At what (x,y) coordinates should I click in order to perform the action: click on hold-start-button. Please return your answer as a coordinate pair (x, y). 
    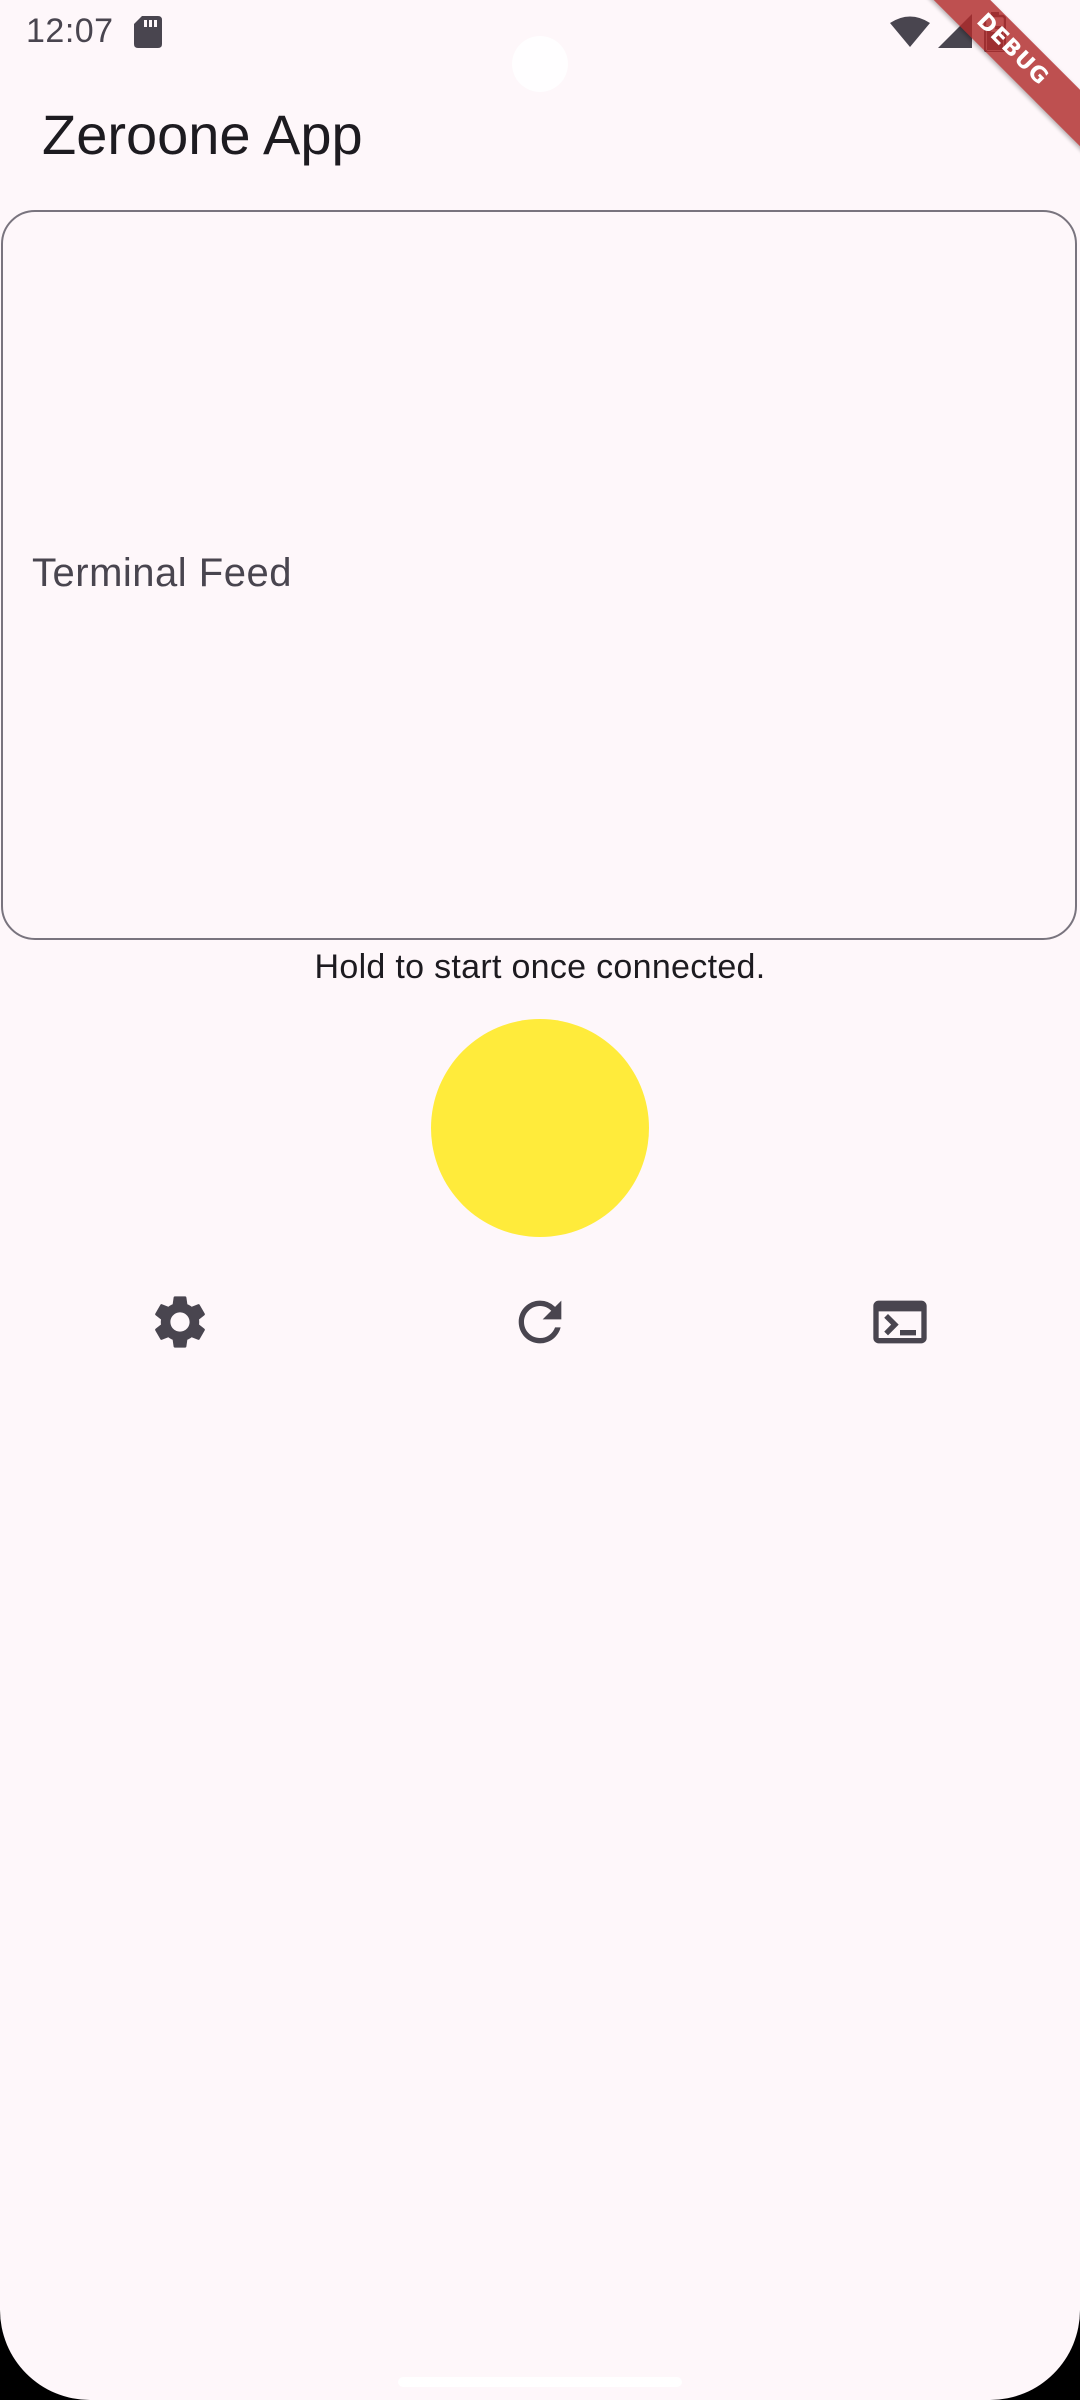
    Looking at the image, I should click on (540, 1128).